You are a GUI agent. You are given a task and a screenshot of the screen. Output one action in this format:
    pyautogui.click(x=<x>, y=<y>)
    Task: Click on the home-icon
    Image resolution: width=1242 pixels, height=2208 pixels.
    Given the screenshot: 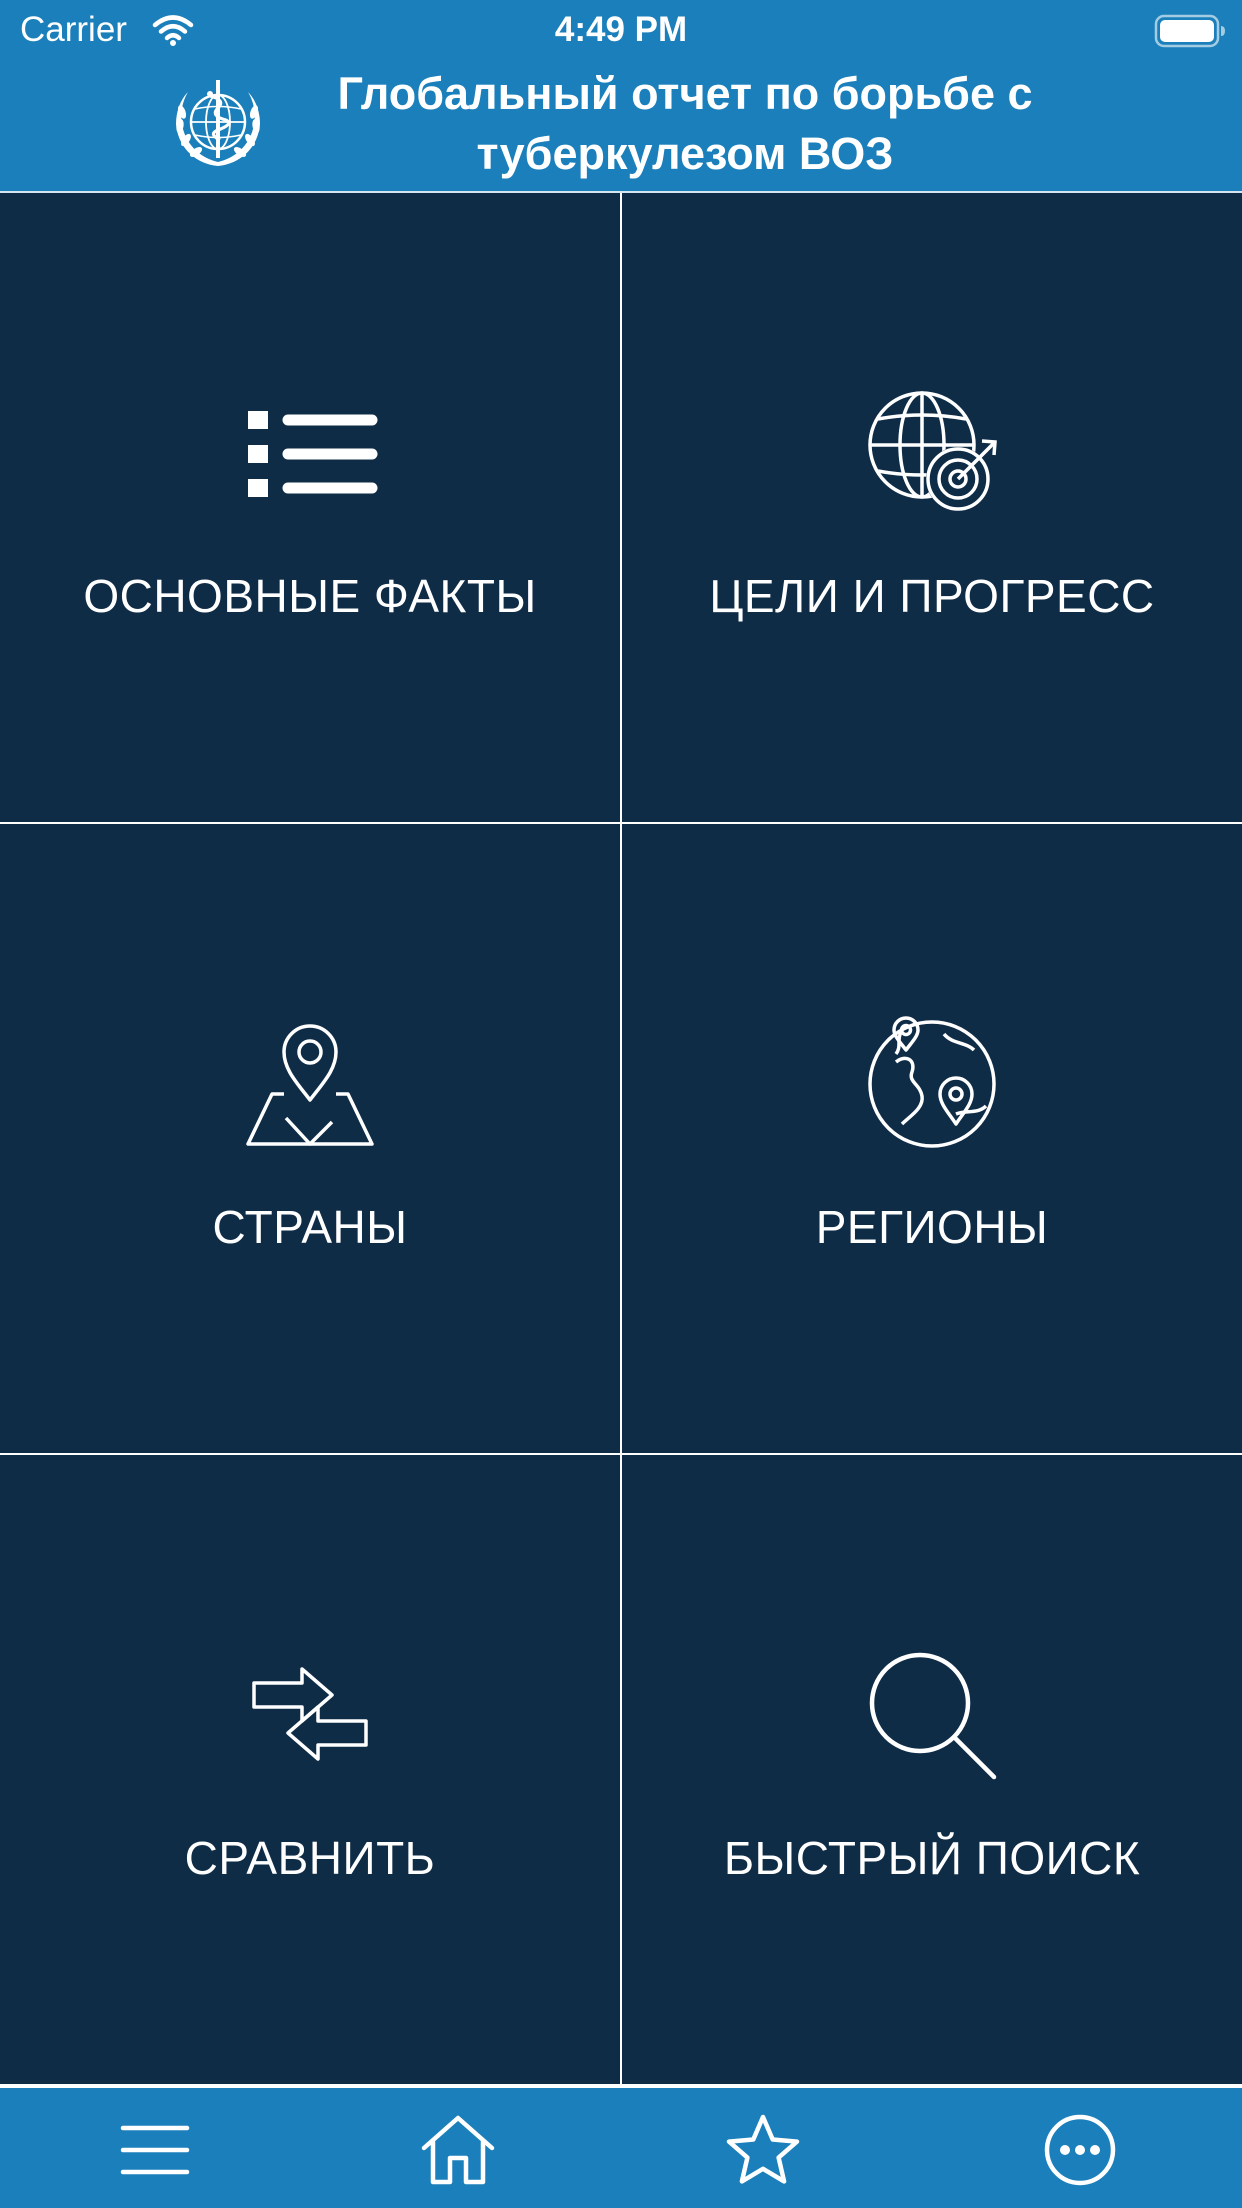 What is the action you would take?
    pyautogui.click(x=458, y=2150)
    